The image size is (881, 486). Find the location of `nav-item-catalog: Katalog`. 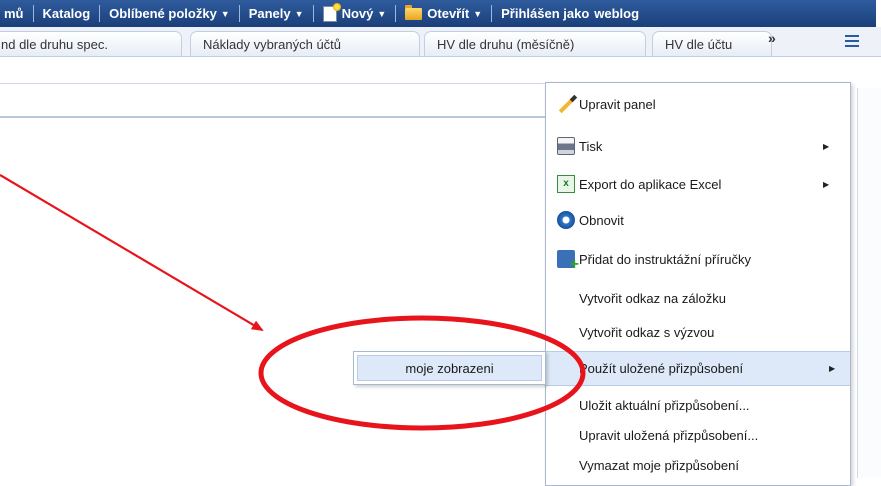

nav-item-catalog: Katalog is located at coordinates (67, 13).